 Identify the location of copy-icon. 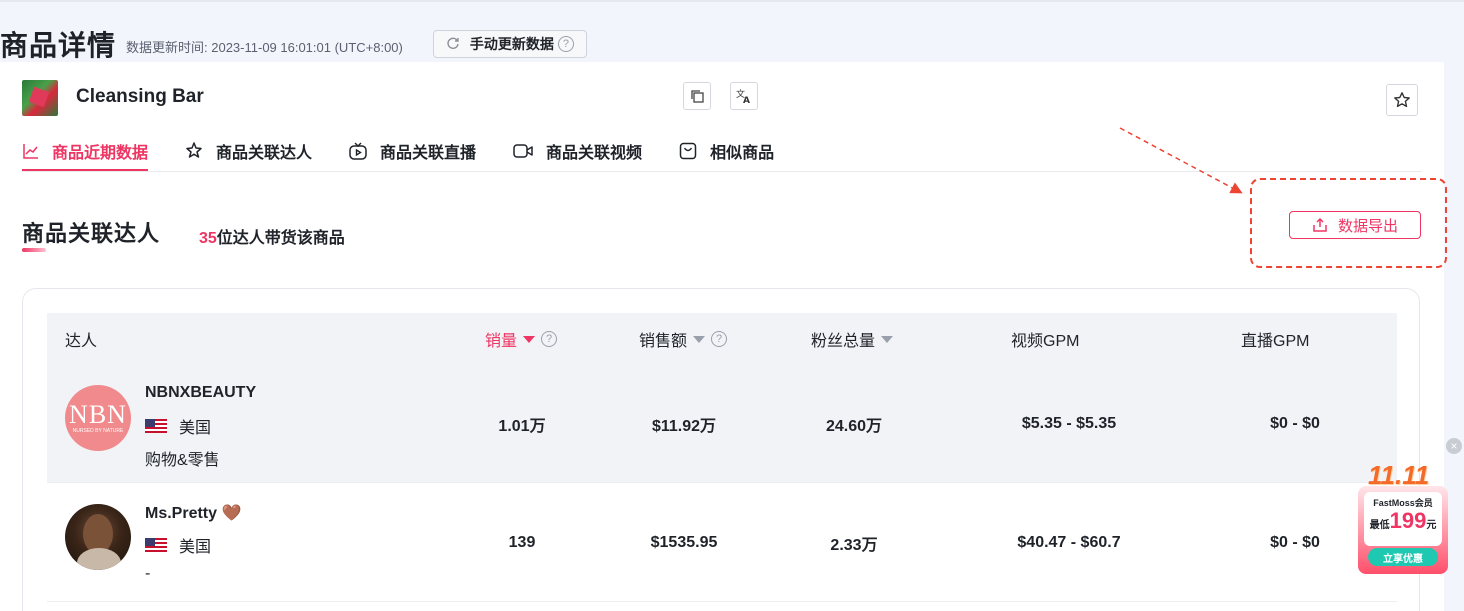
(697, 96).